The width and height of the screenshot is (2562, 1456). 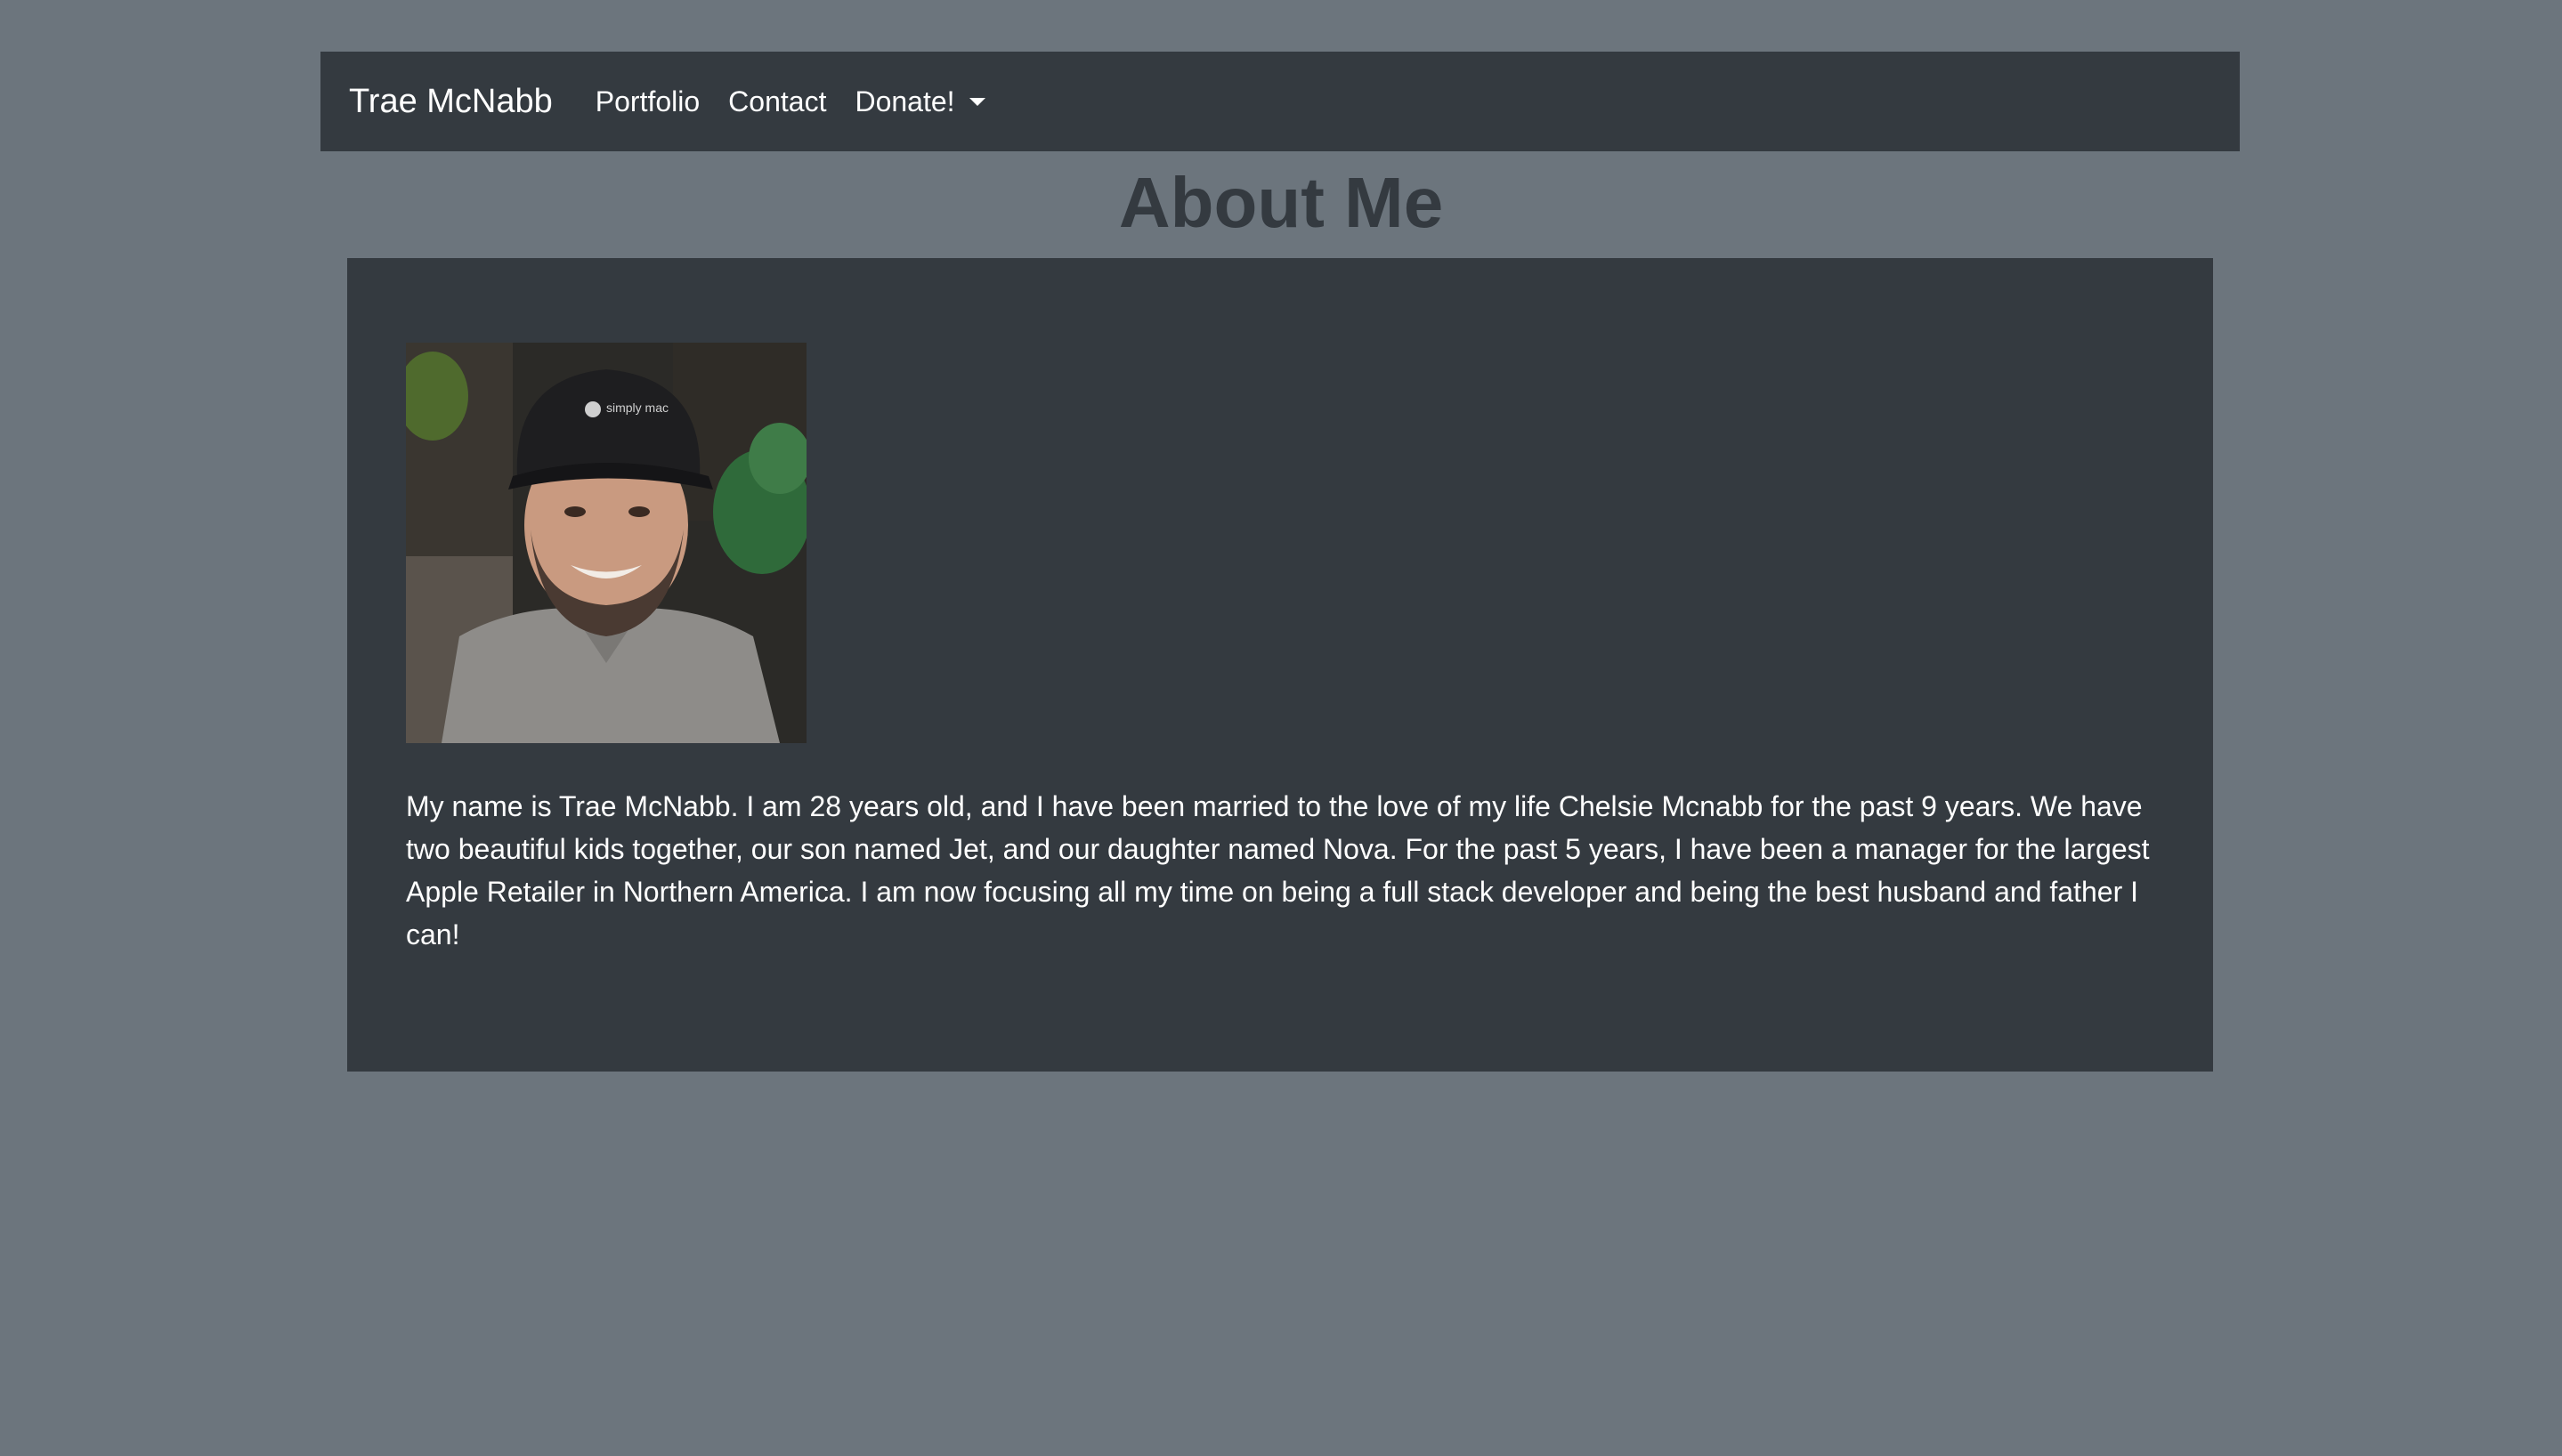 I want to click on cap-logo-text: simply mac, so click(x=637, y=407).